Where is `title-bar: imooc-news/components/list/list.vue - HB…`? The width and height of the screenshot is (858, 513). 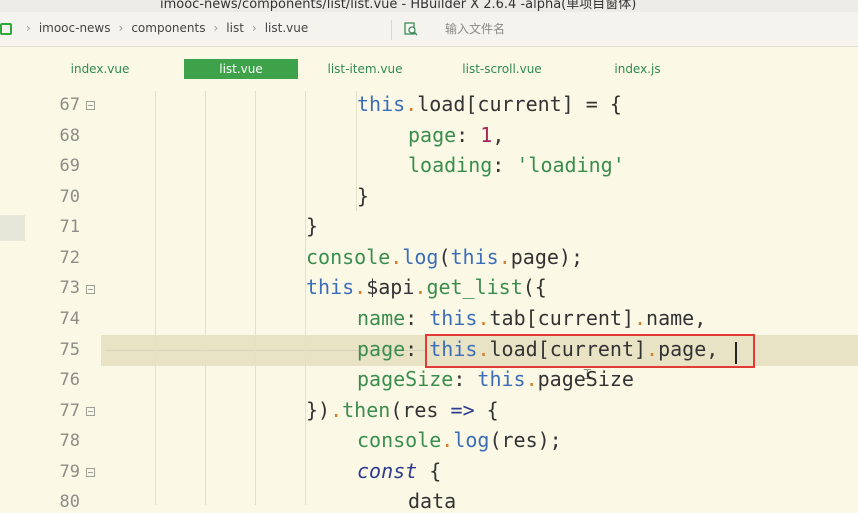 title-bar: imooc-news/components/list/list.vue - HB… is located at coordinates (429, 6).